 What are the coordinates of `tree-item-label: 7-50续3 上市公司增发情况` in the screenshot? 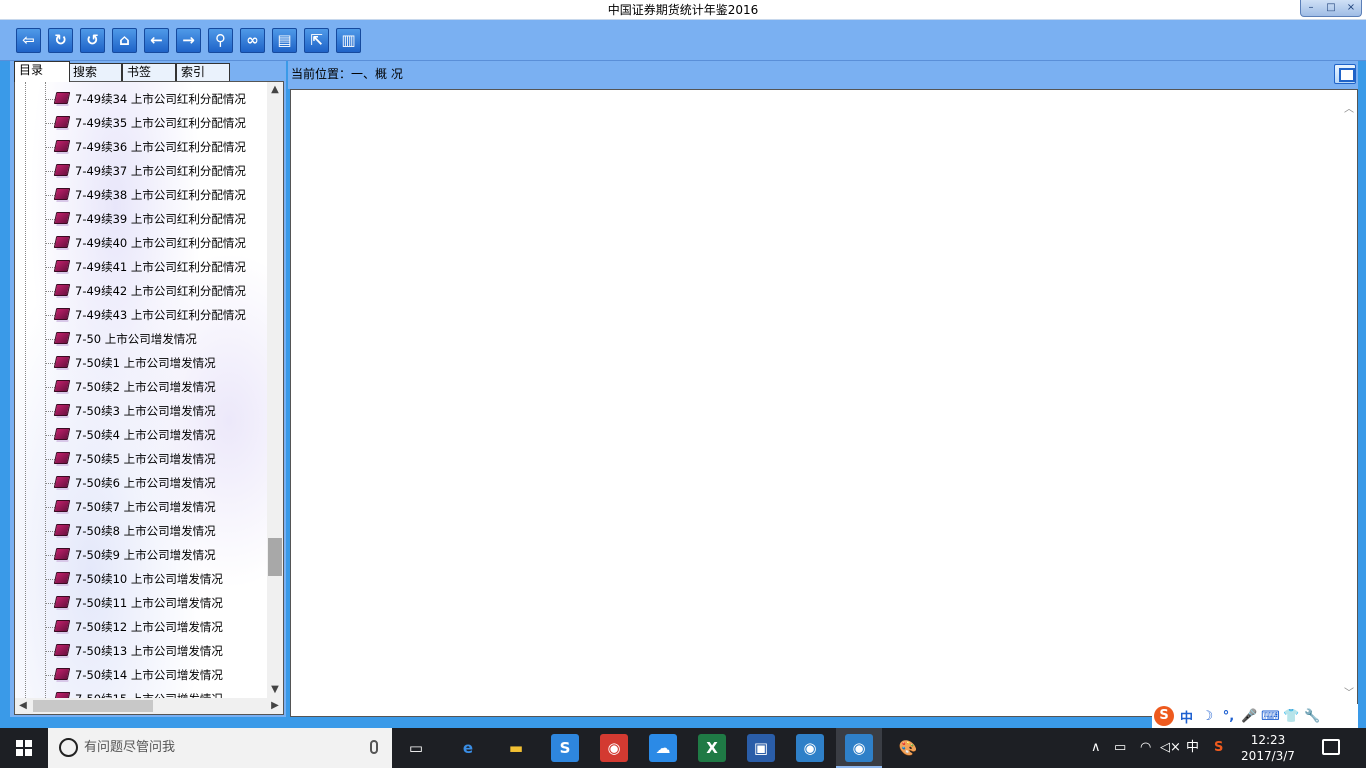 It's located at (145, 411).